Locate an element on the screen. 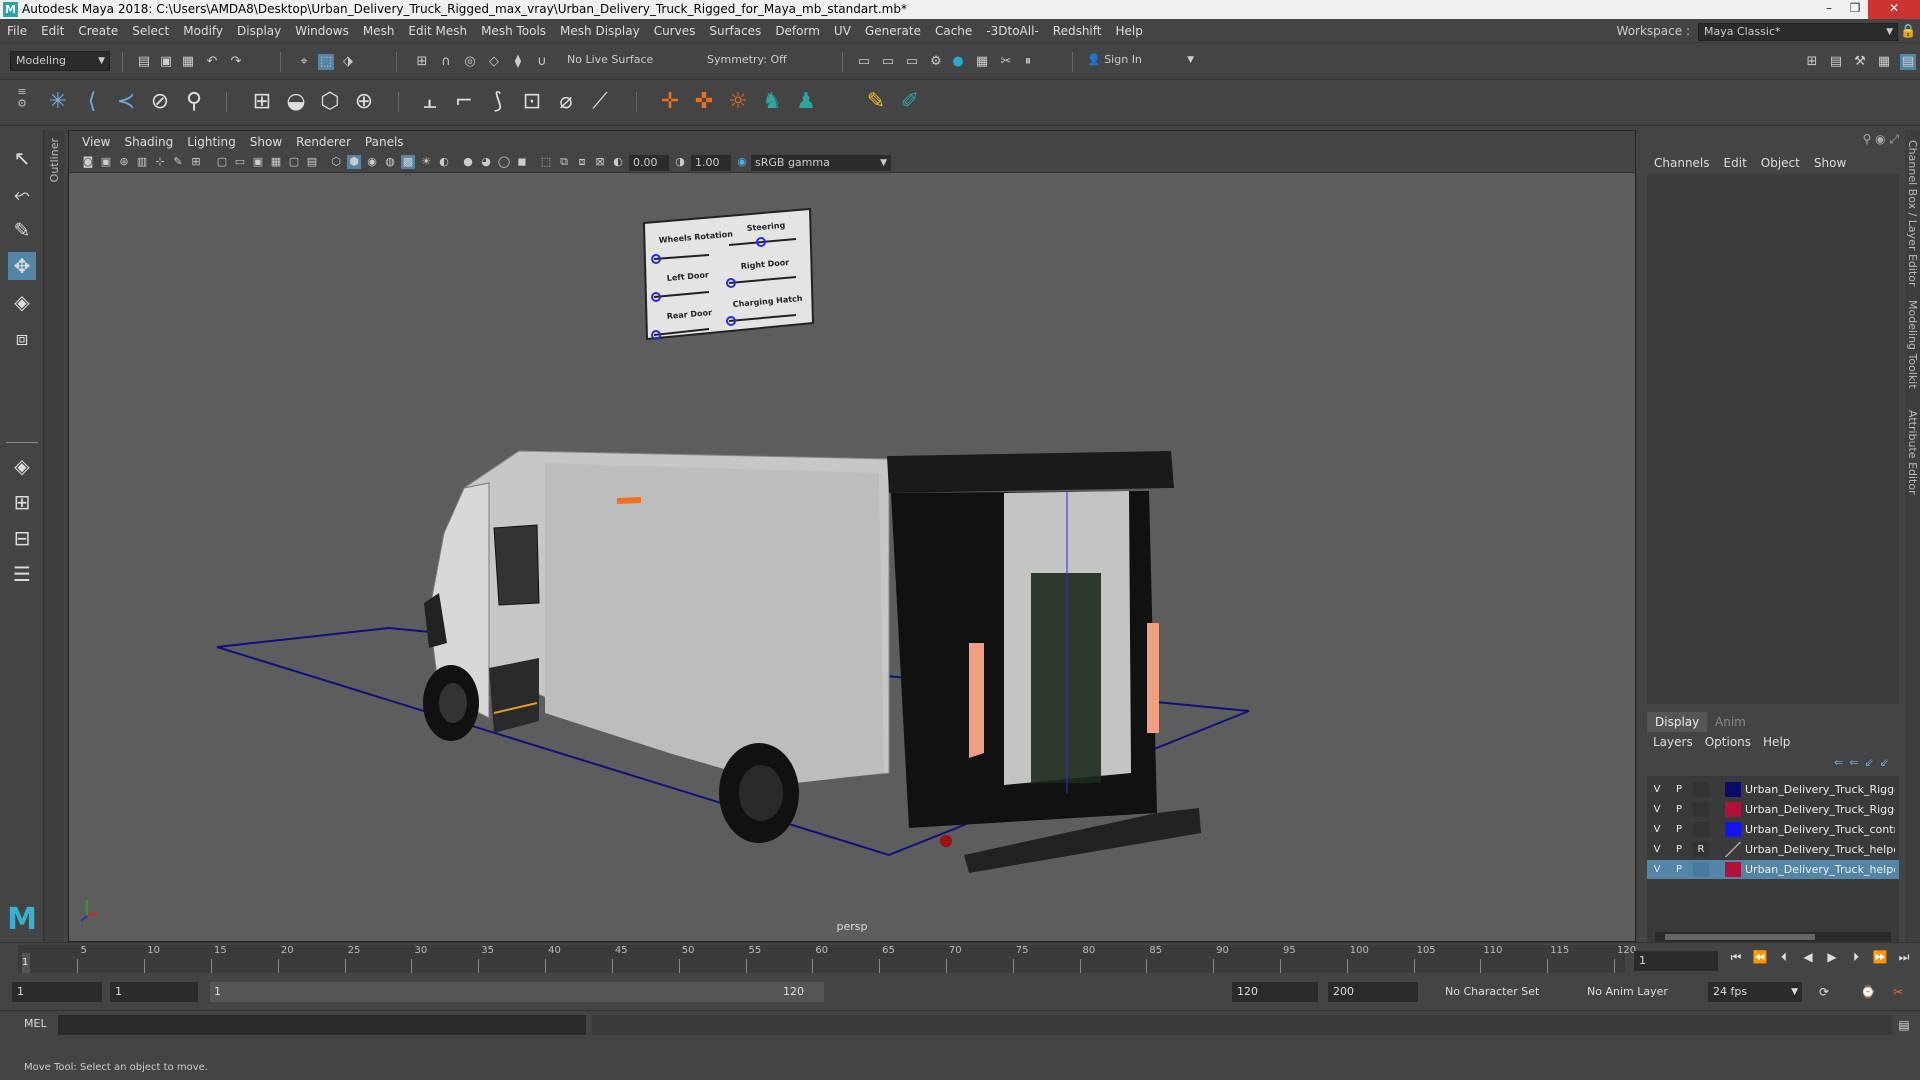 This screenshot has width=1920, height=1080. locator-icon: ✜ is located at coordinates (704, 102).